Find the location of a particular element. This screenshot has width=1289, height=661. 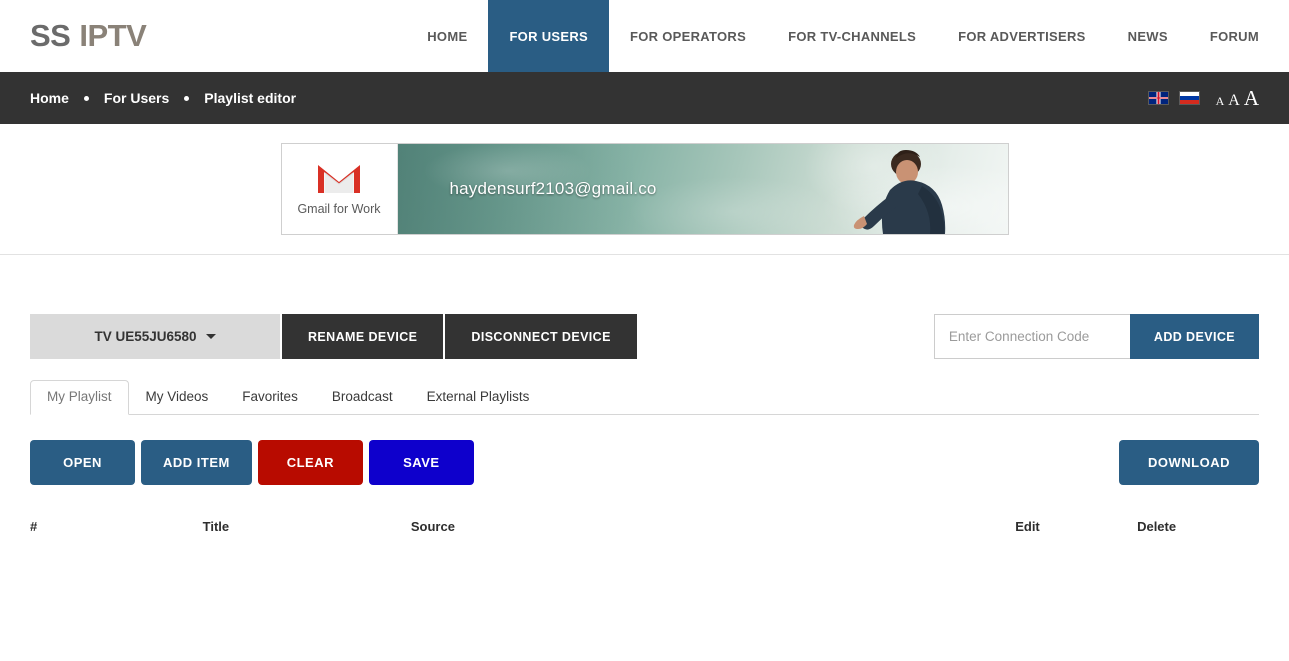

connection-code-input is located at coordinates (1031, 336).